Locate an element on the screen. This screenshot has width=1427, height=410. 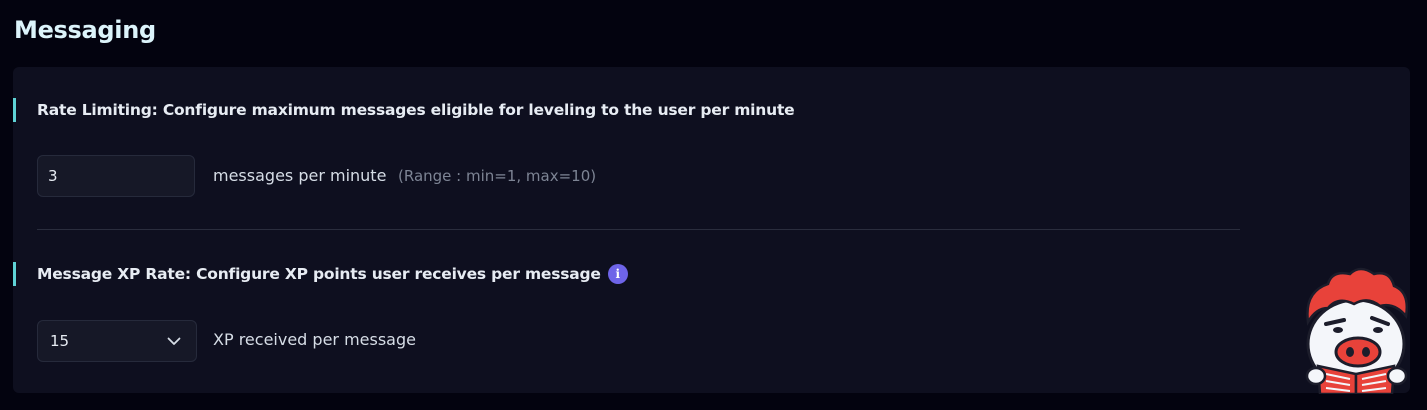
xp-per-message-label: XP received per message is located at coordinates (314, 339).